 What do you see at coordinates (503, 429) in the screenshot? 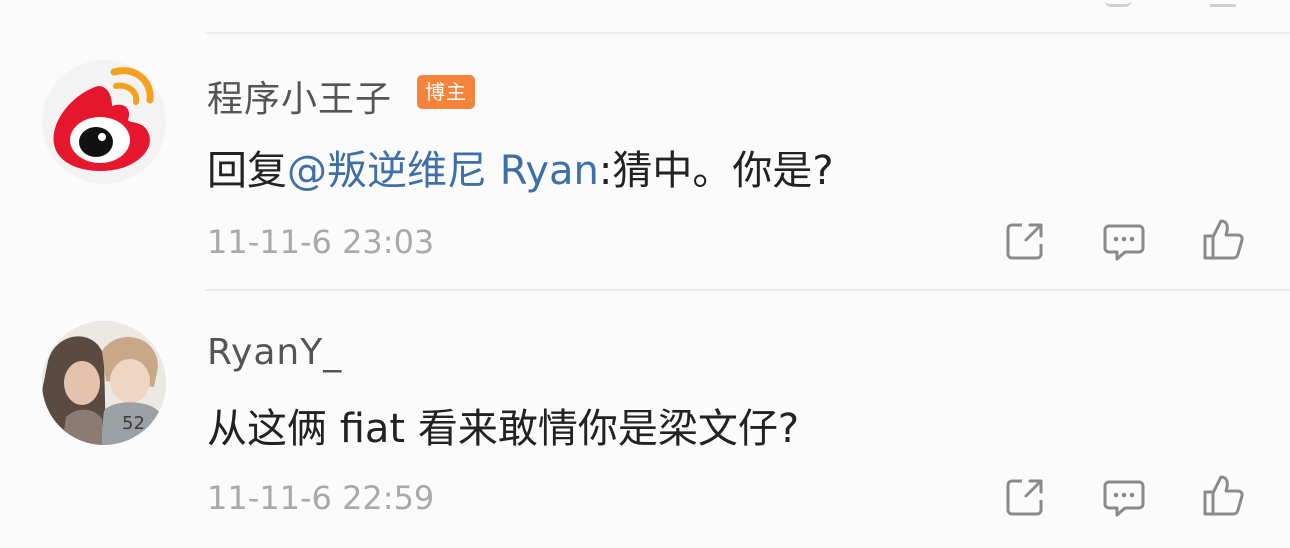
I see `comment-text: 从这俩 fiat 看来敢情你是梁文仔?` at bounding box center [503, 429].